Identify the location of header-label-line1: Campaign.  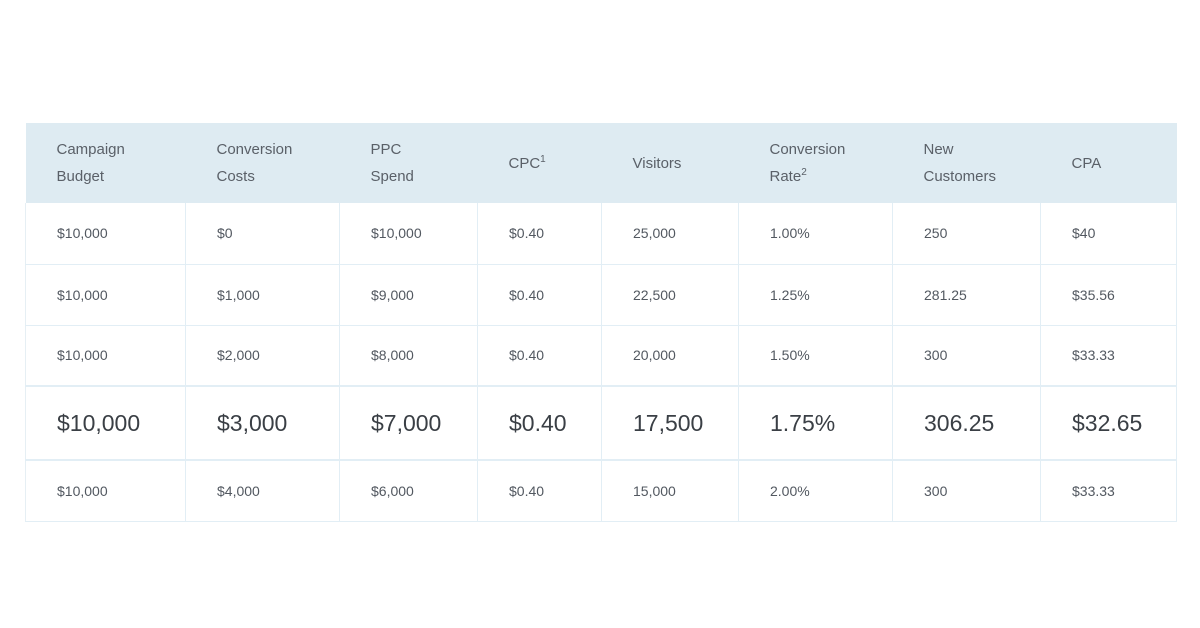
(90, 149).